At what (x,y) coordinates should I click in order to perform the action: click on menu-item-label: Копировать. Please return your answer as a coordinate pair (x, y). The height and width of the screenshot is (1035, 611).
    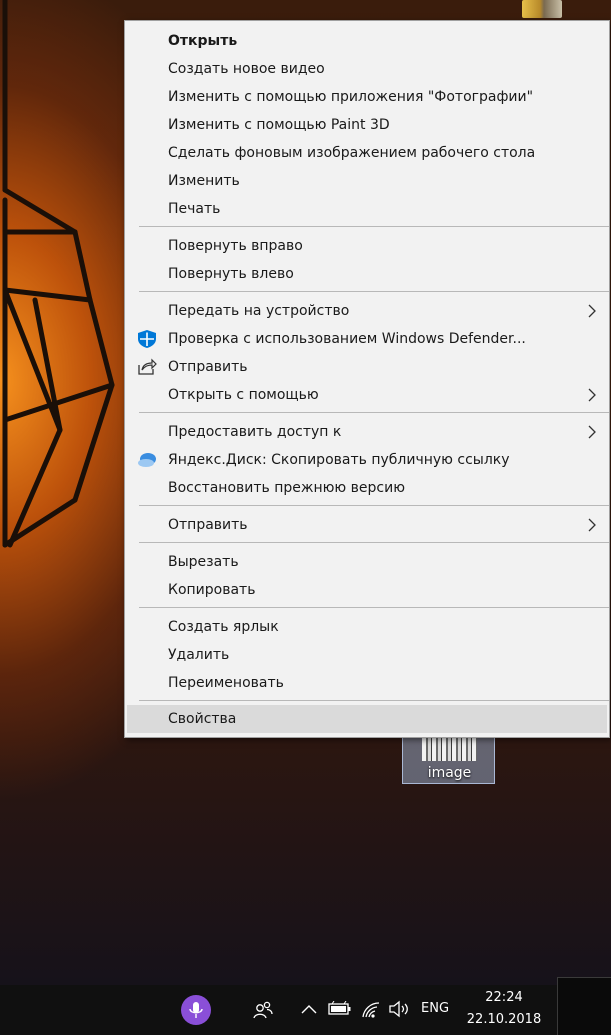
    Looking at the image, I should click on (212, 590).